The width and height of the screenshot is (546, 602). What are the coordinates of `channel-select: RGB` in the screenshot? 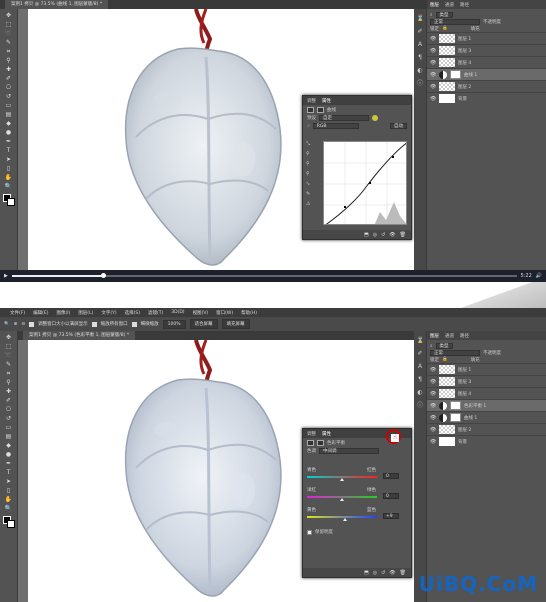 It's located at (335, 126).